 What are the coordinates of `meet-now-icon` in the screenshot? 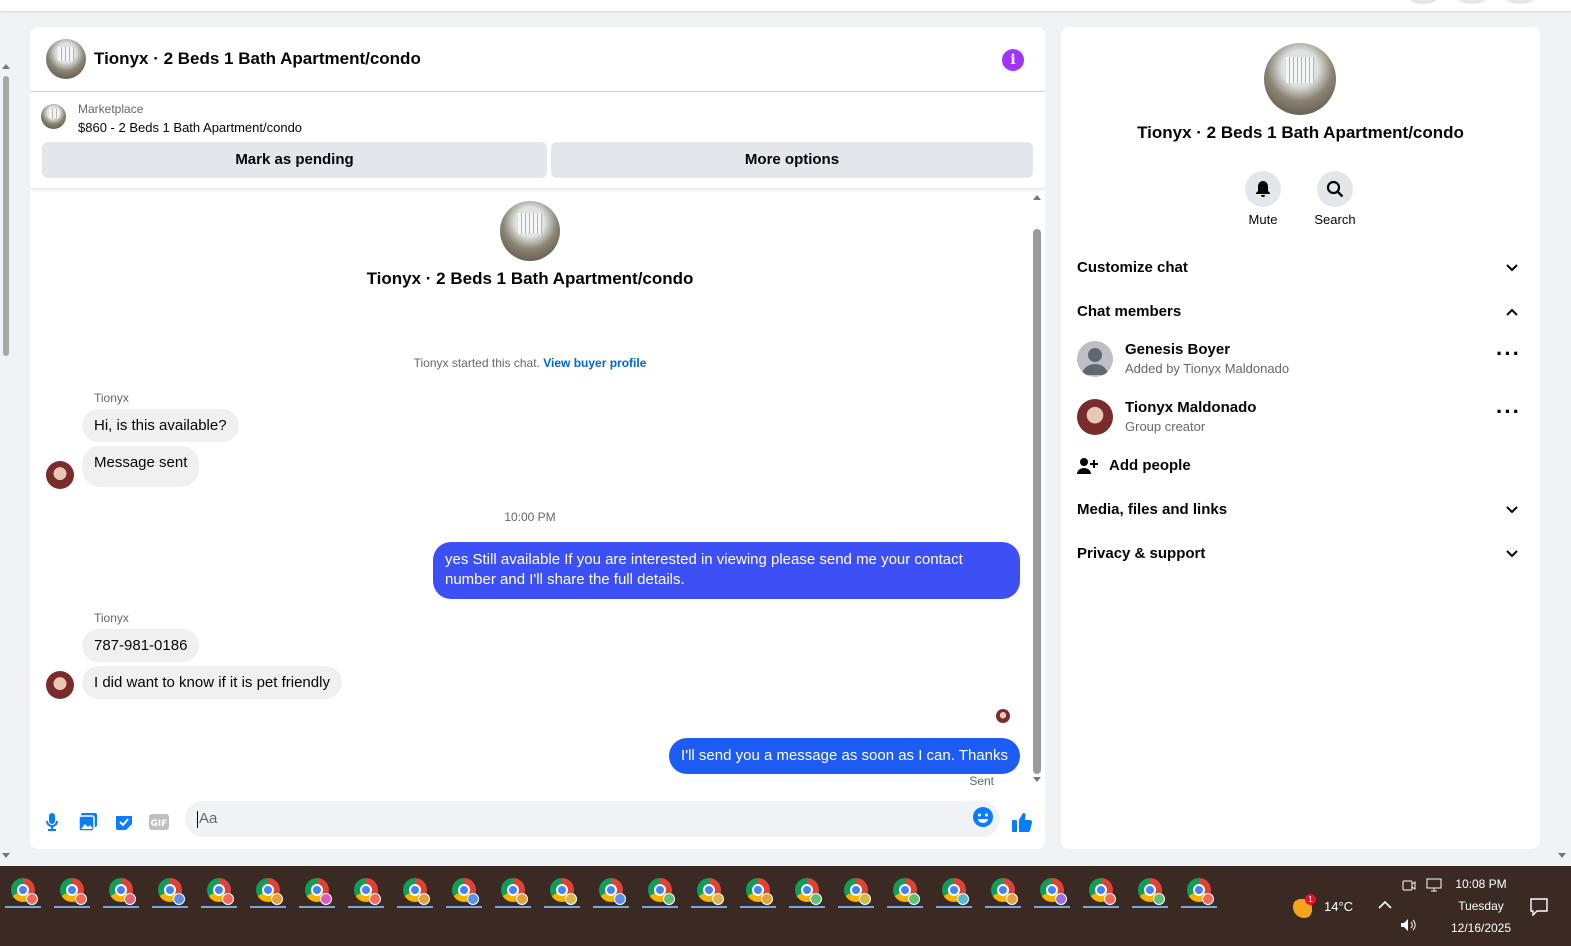 It's located at (1409, 885).